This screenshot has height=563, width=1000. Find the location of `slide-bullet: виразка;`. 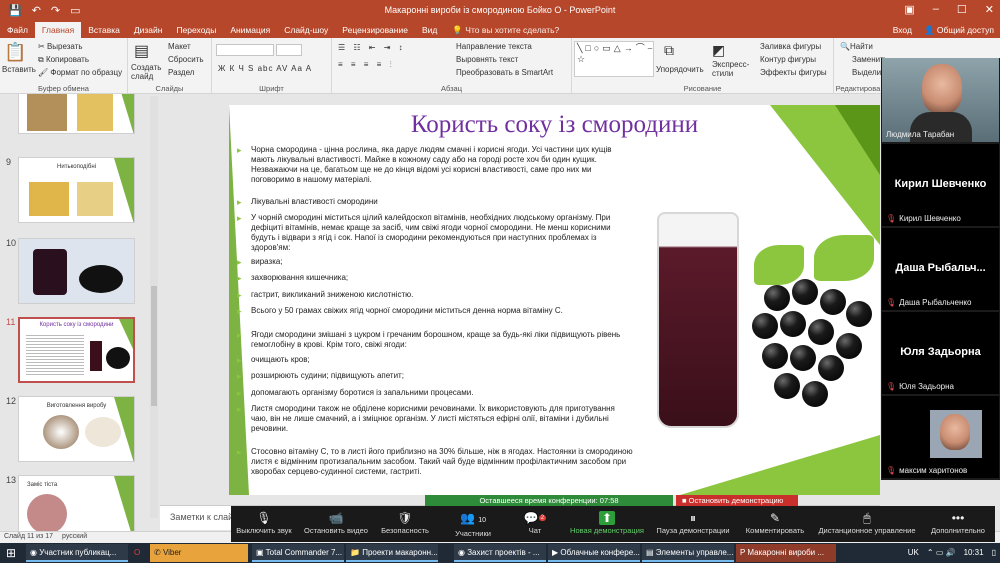

slide-bullet: виразка; is located at coordinates (435, 262).